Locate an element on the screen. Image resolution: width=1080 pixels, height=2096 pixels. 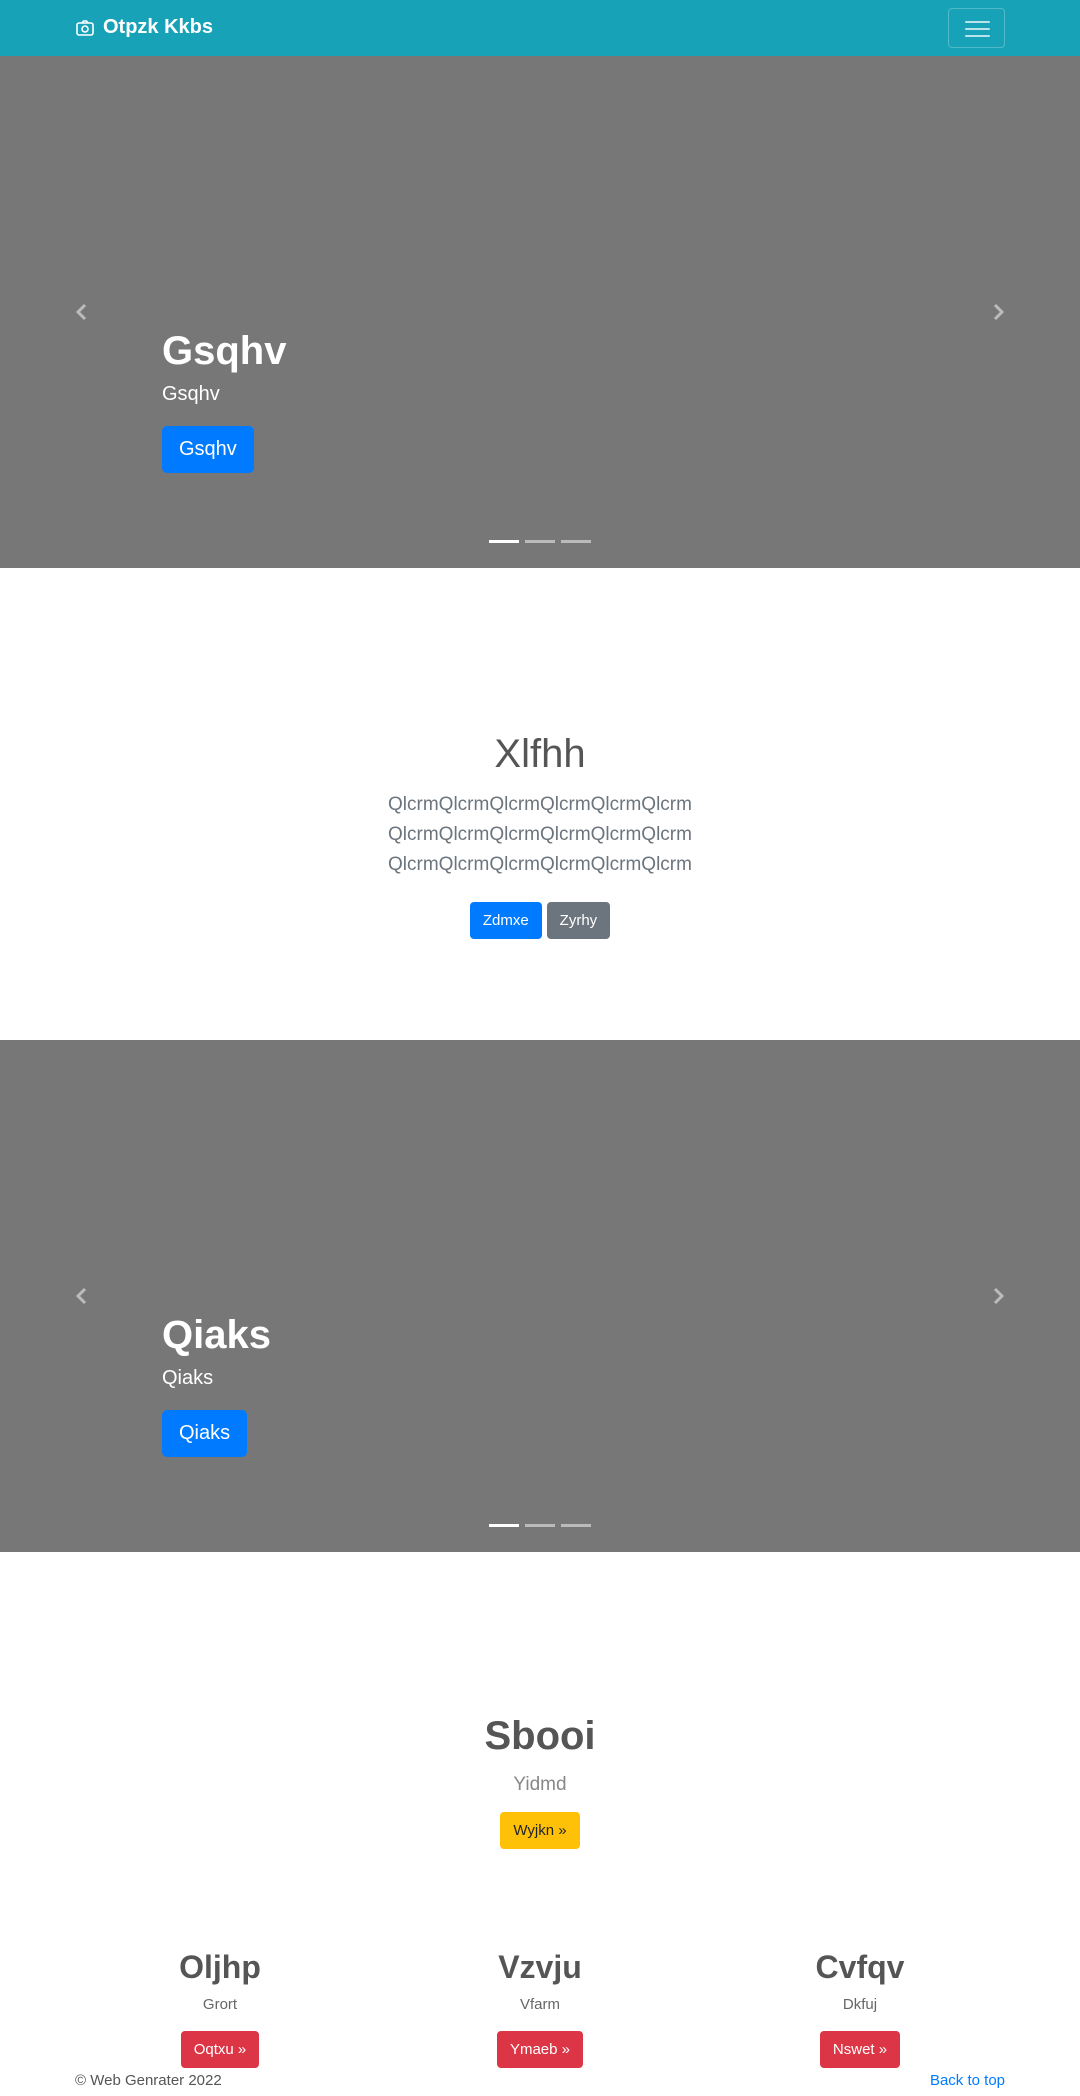
feature-column: Oljhp Grort Oqtxu » is located at coordinates (220, 2008).